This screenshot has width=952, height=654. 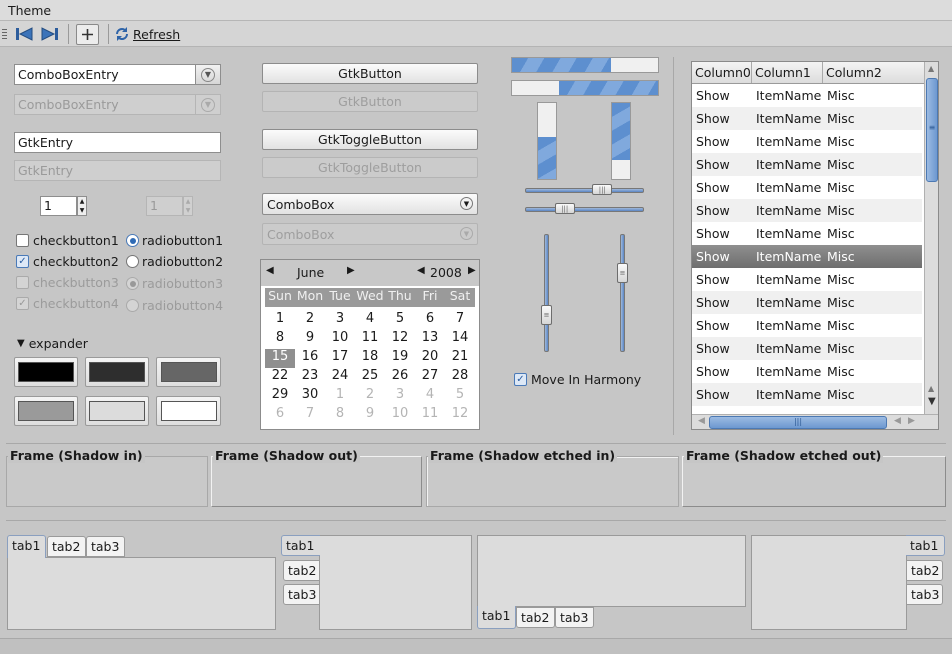 I want to click on combobox: ComboBox ▼, so click(x=370, y=204).